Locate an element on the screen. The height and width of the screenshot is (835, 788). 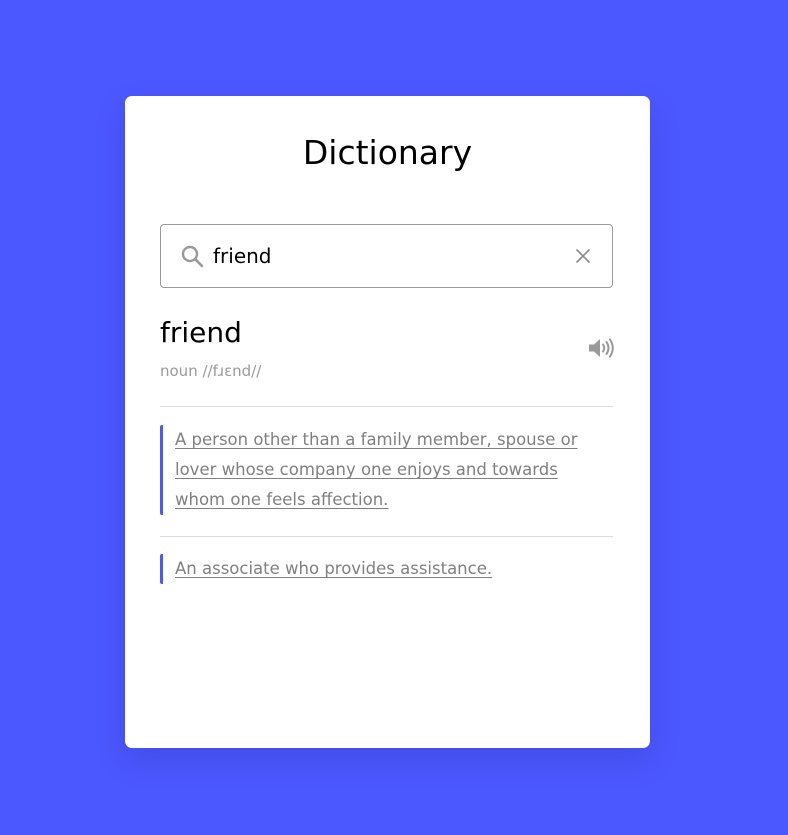
result-word: friend is located at coordinates (201, 332).